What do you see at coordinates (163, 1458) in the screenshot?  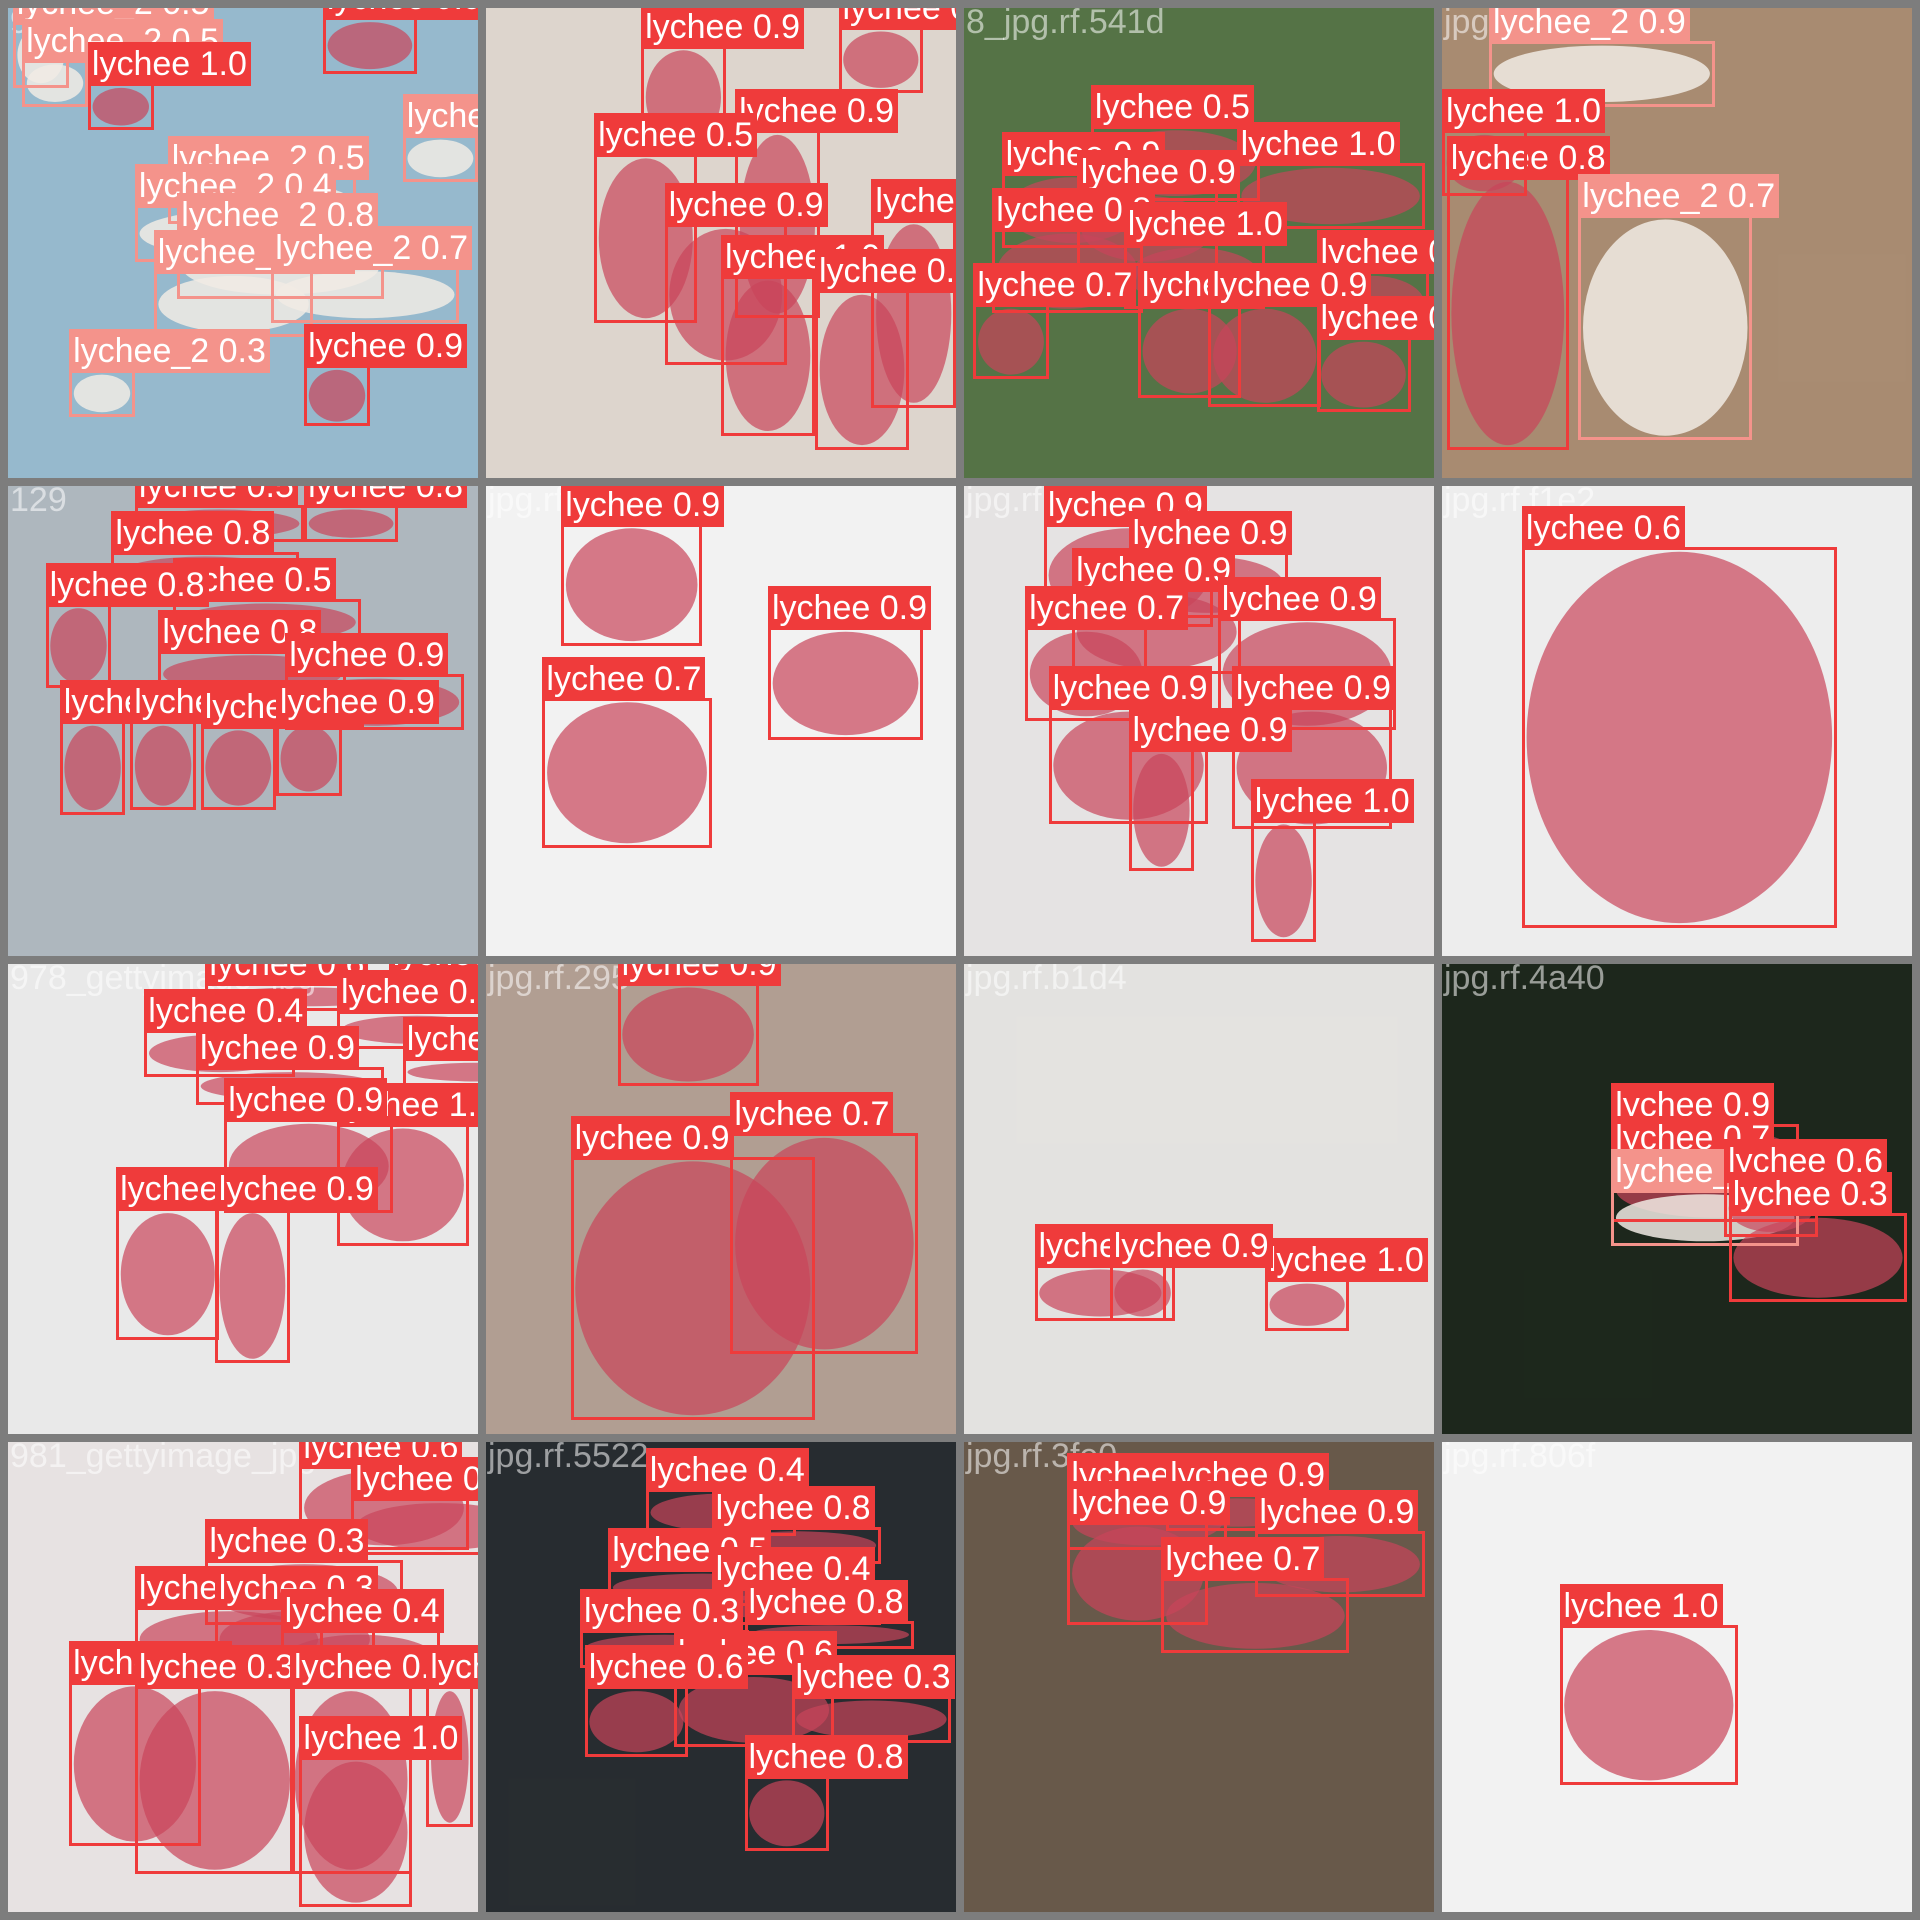 I see `tile-filename: 981_gettyimage_jpg` at bounding box center [163, 1458].